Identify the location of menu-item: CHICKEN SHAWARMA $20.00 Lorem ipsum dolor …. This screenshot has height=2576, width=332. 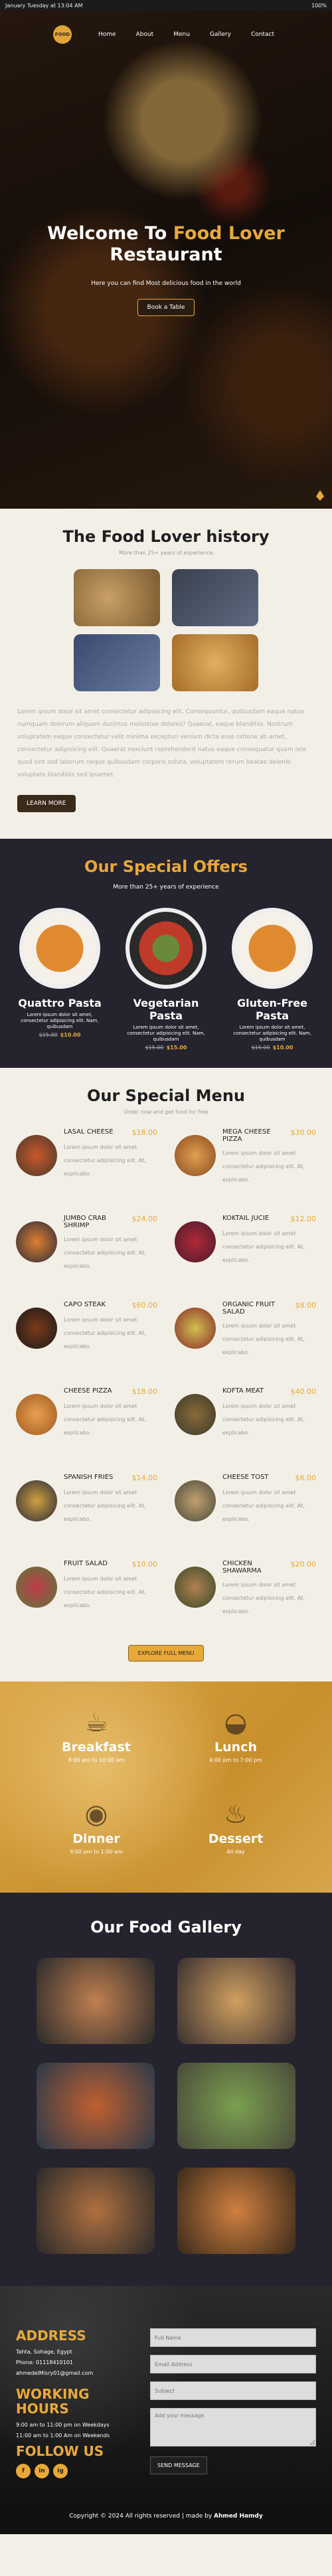
(245, 1596).